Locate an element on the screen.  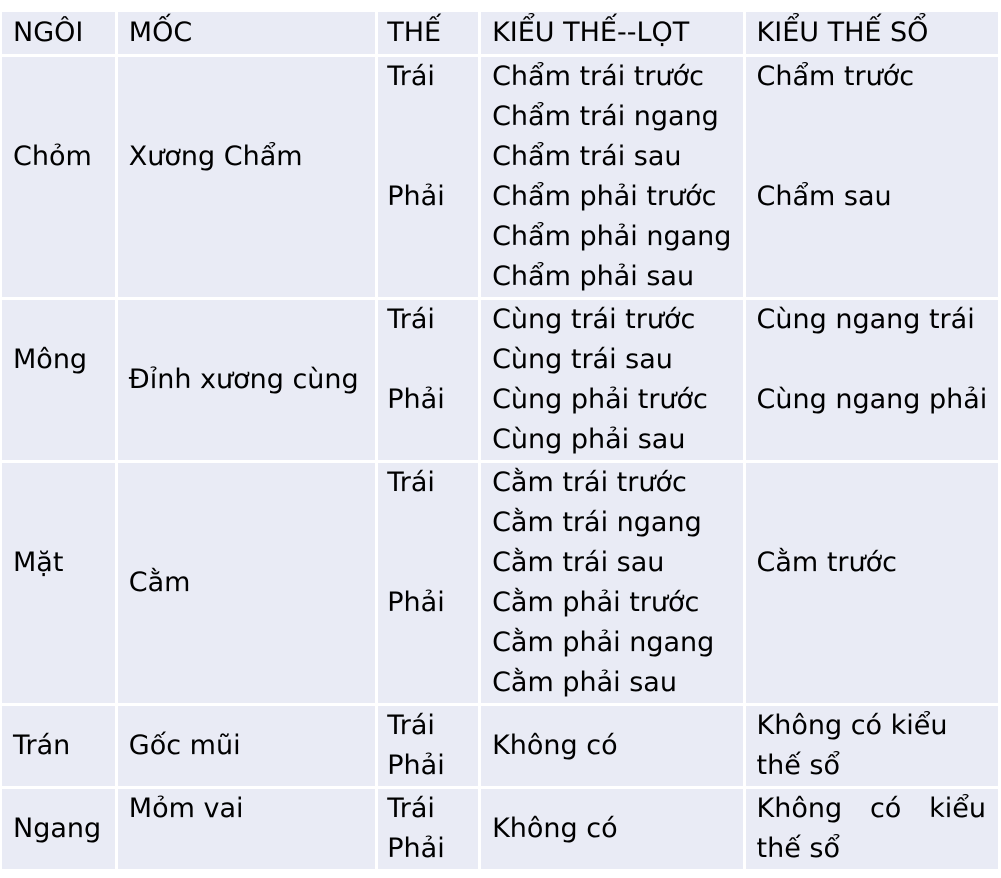
header-label: NGÔI is located at coordinates (48, 32).